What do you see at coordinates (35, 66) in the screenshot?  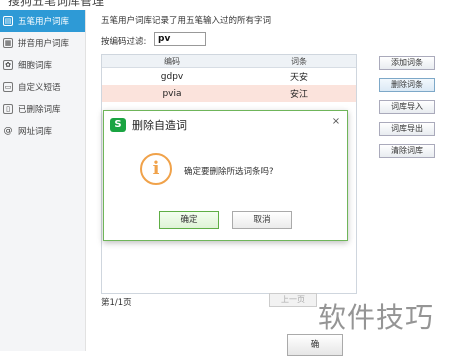 I see `sidebar-item-label: 细胞词库` at bounding box center [35, 66].